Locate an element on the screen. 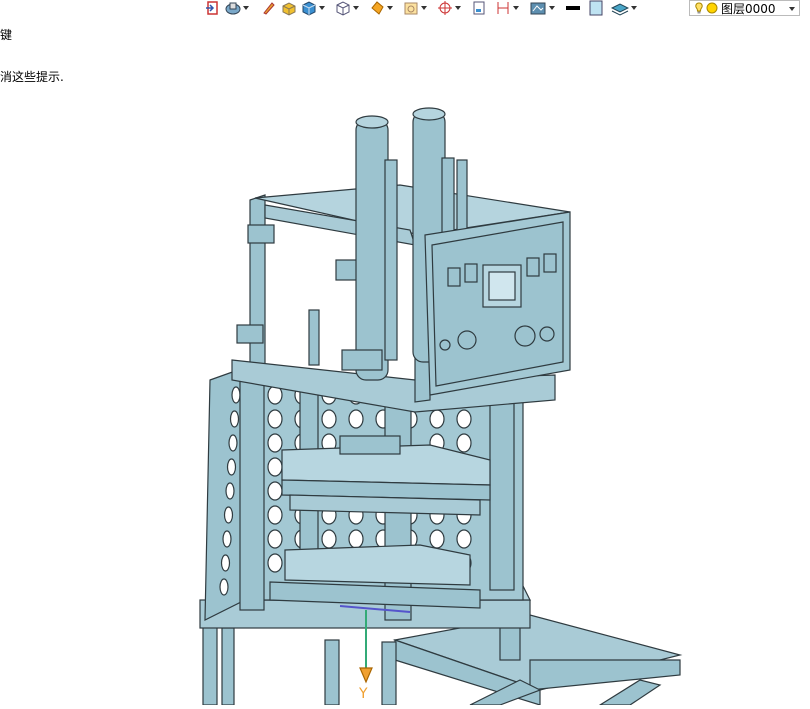  dimension-button is located at coordinates (507, 8).